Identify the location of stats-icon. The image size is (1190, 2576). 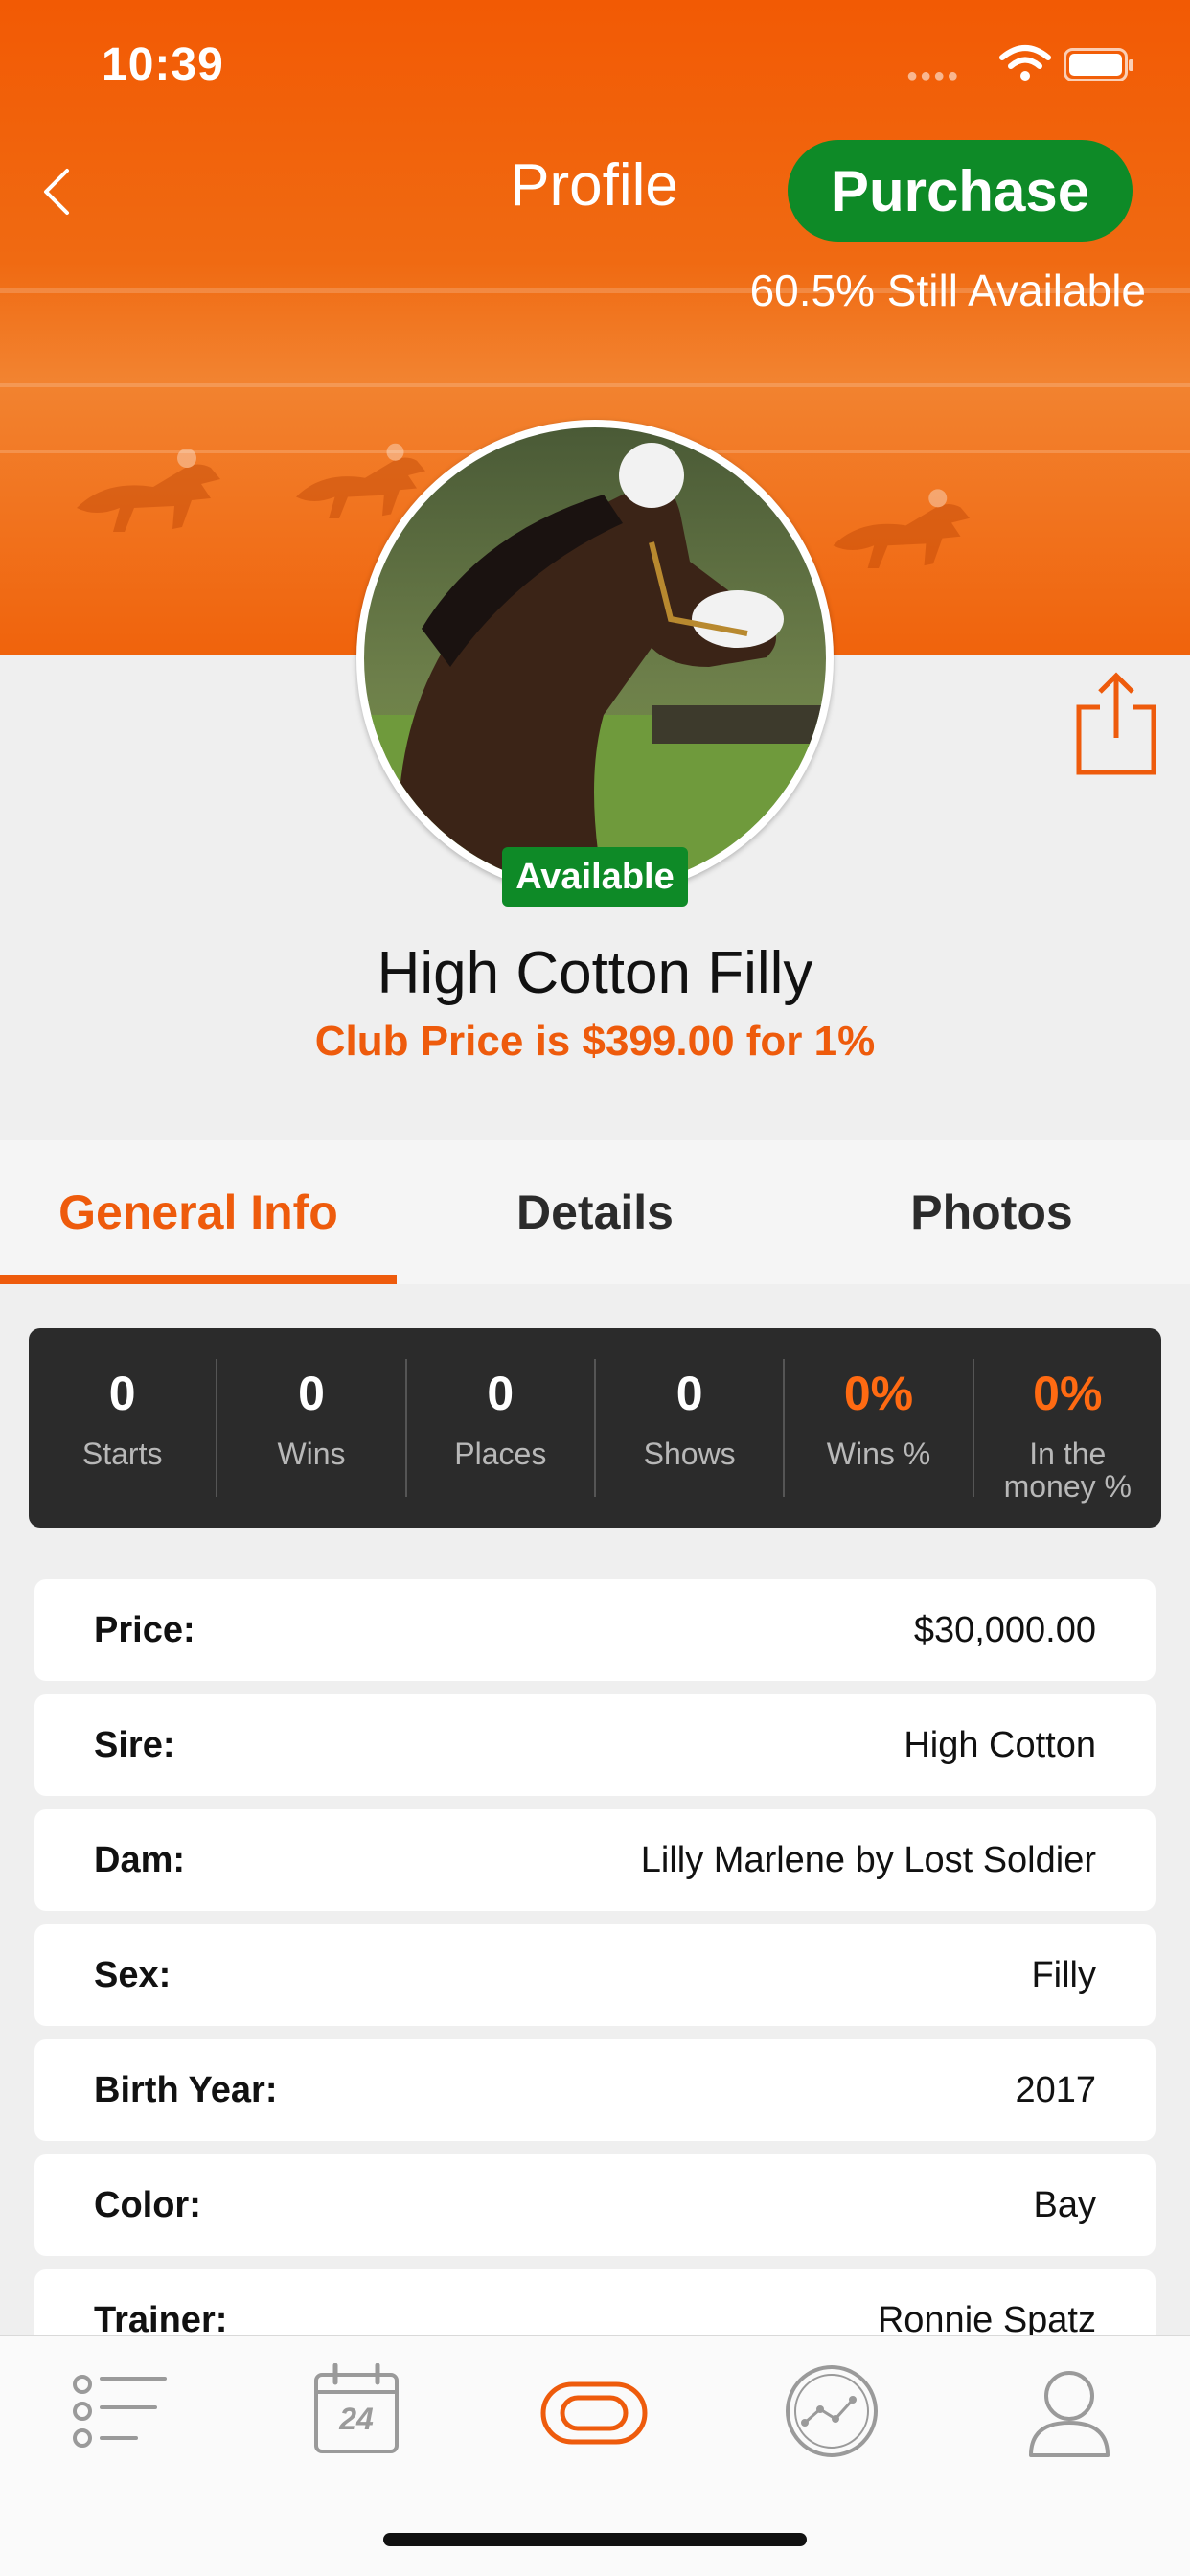
(832, 2411).